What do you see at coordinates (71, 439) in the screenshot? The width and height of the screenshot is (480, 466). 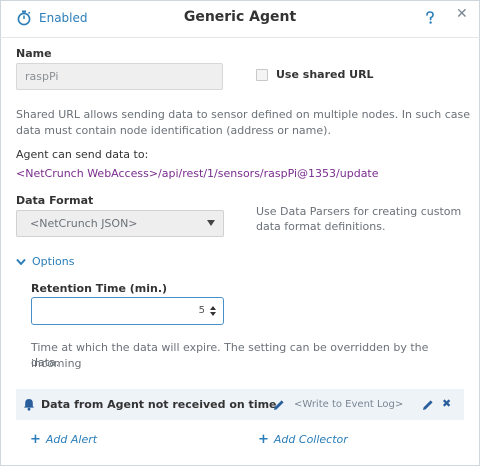 I see `add-alert-label: Add Alert` at bounding box center [71, 439].